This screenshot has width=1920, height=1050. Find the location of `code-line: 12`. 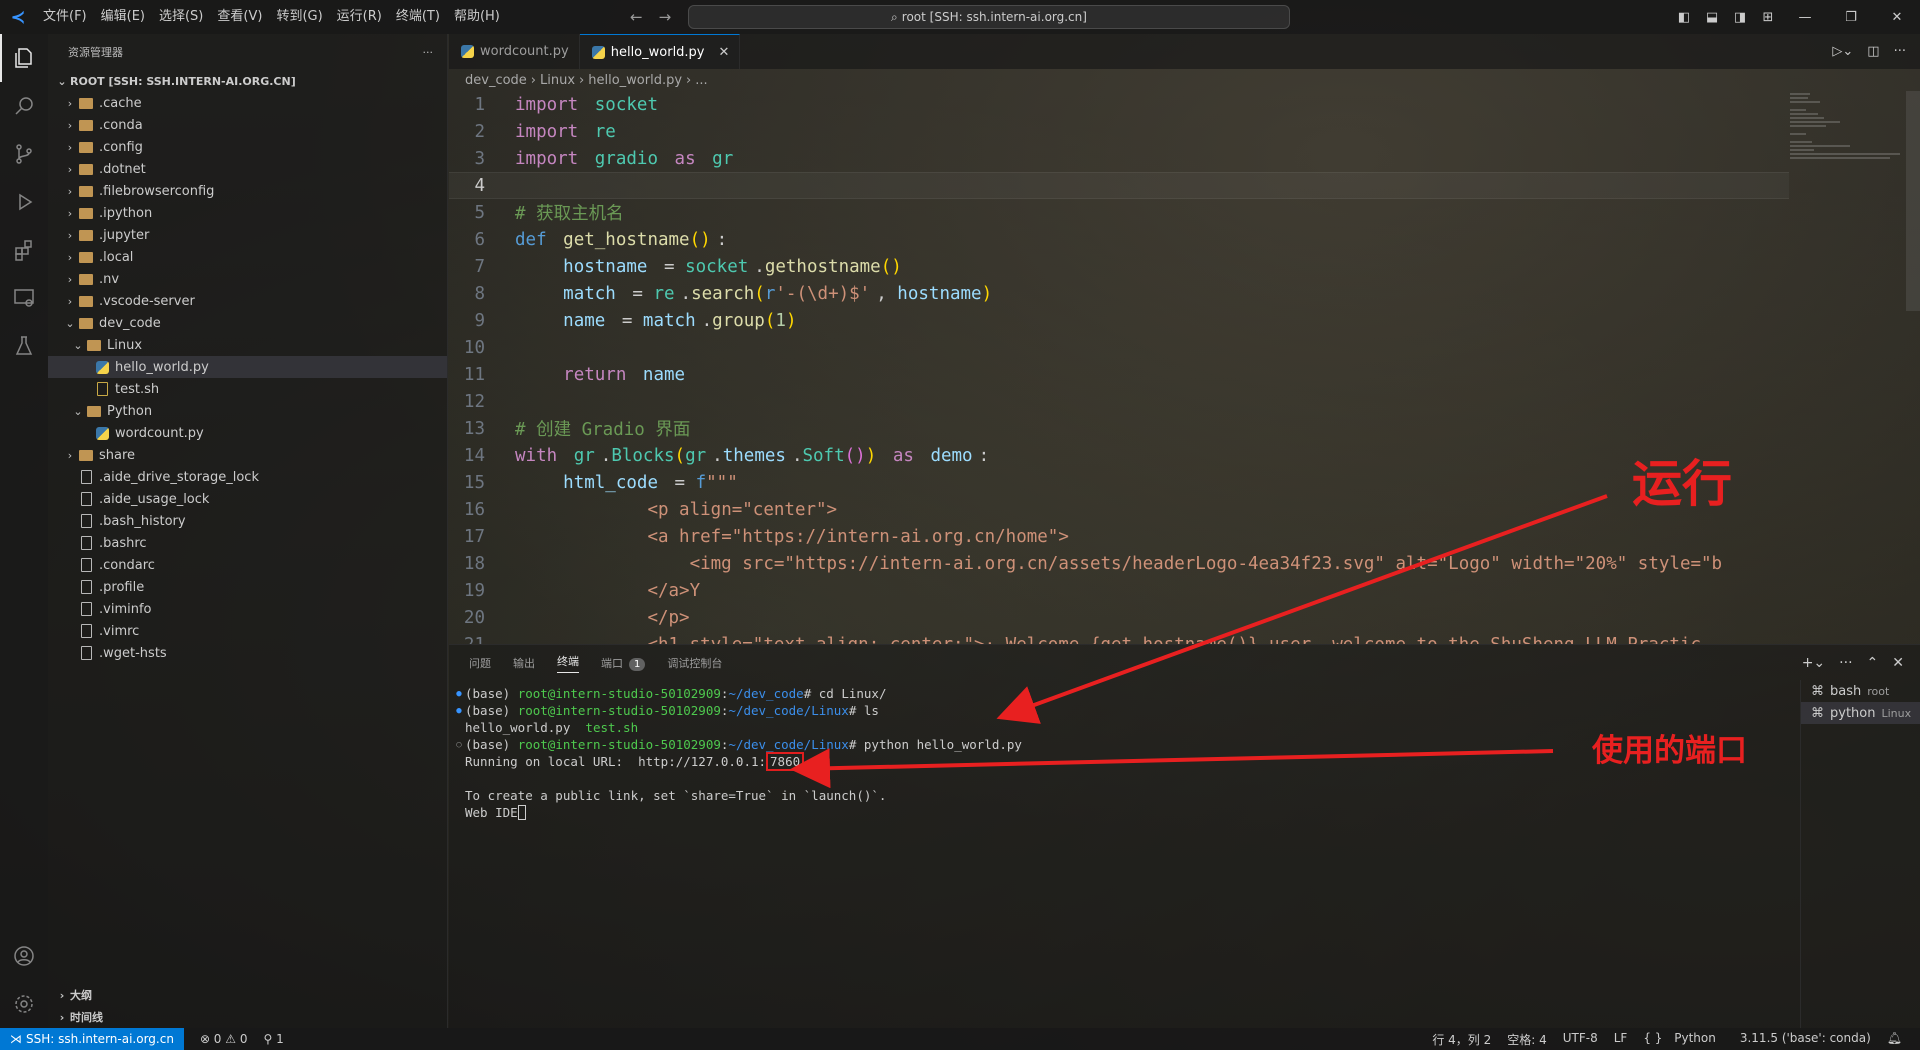

code-line: 12 is located at coordinates (1119, 401).